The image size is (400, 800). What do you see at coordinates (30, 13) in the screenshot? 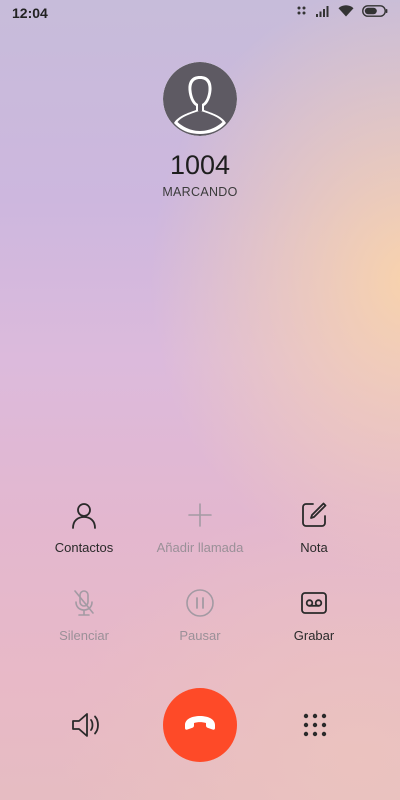
I see `status-time: 12:04` at bounding box center [30, 13].